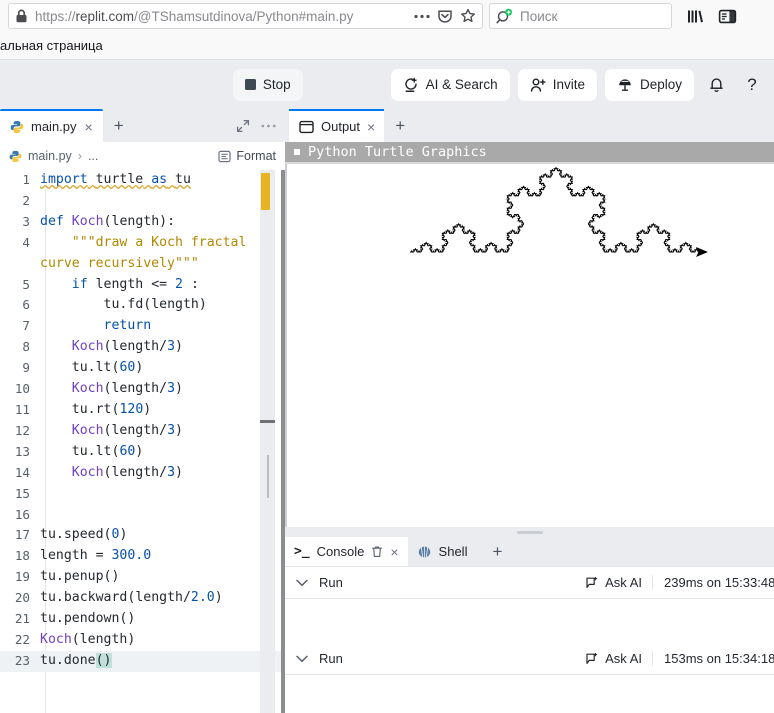  I want to click on editor-scrollbar, so click(267, 441).